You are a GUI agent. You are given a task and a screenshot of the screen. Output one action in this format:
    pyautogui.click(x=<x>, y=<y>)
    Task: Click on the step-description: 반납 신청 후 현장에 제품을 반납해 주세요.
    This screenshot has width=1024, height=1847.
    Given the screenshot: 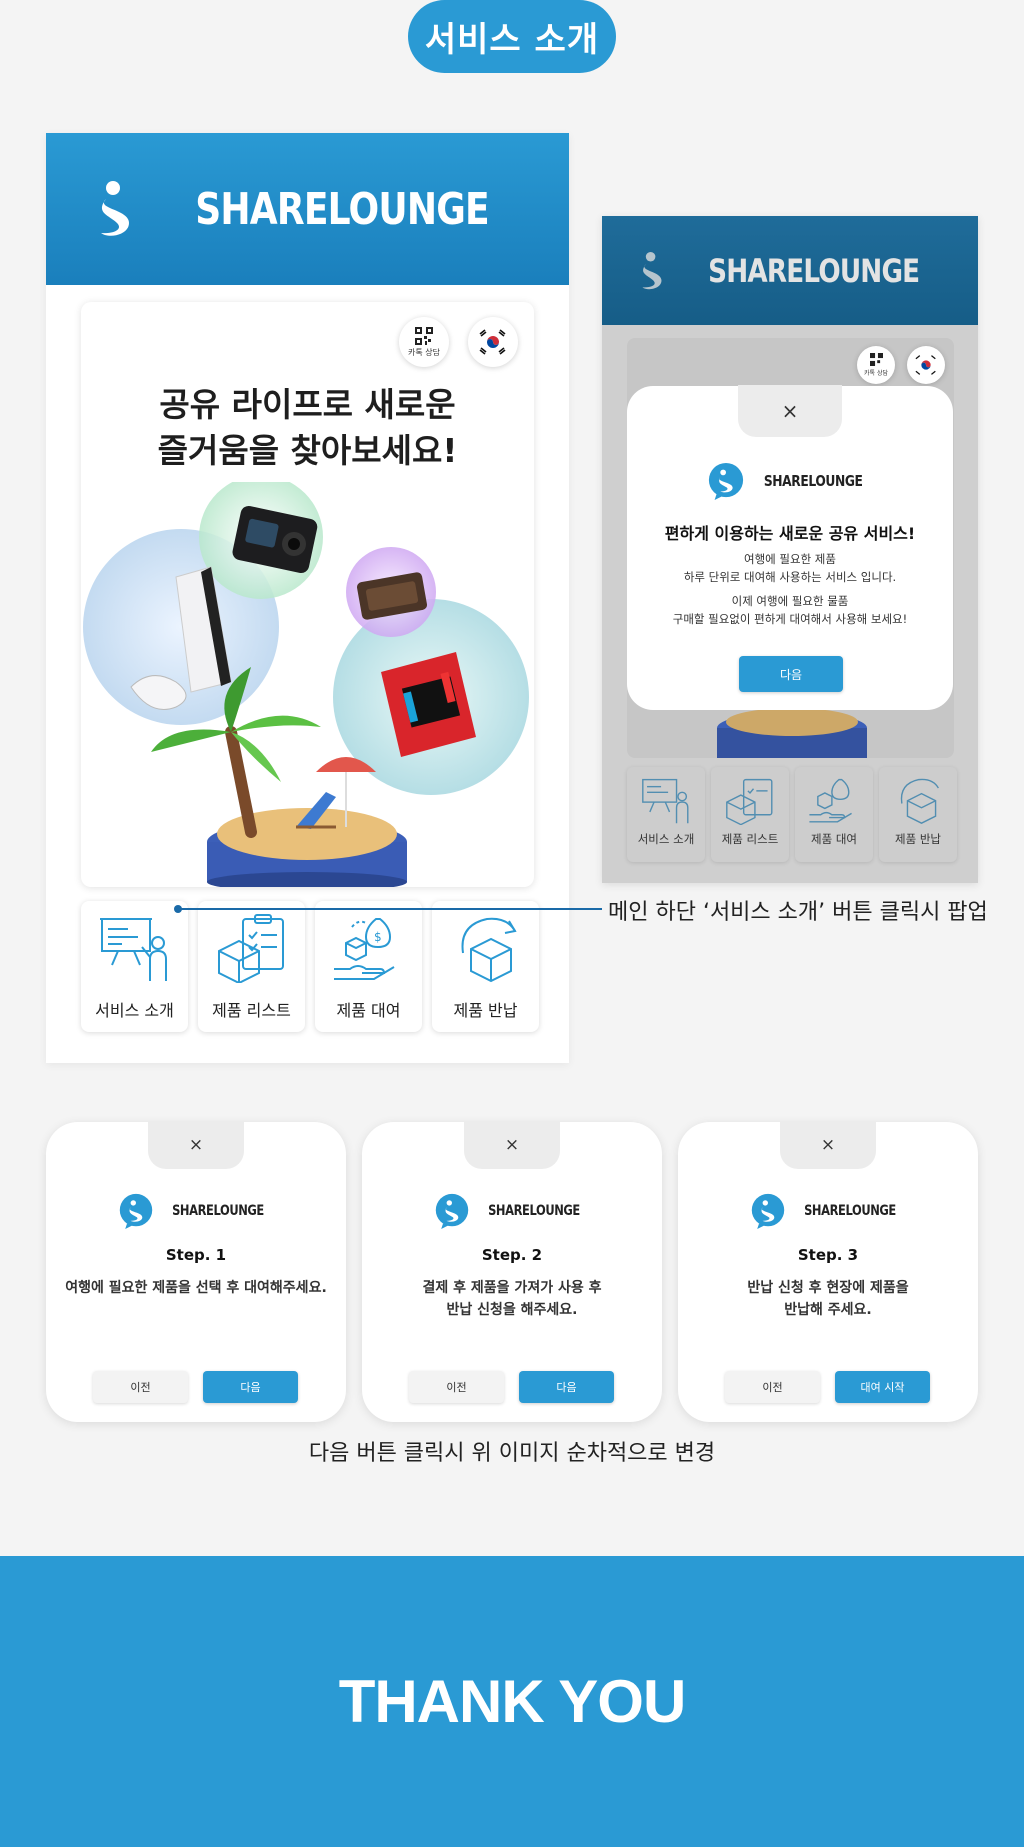 What is the action you would take?
    pyautogui.click(x=828, y=1299)
    